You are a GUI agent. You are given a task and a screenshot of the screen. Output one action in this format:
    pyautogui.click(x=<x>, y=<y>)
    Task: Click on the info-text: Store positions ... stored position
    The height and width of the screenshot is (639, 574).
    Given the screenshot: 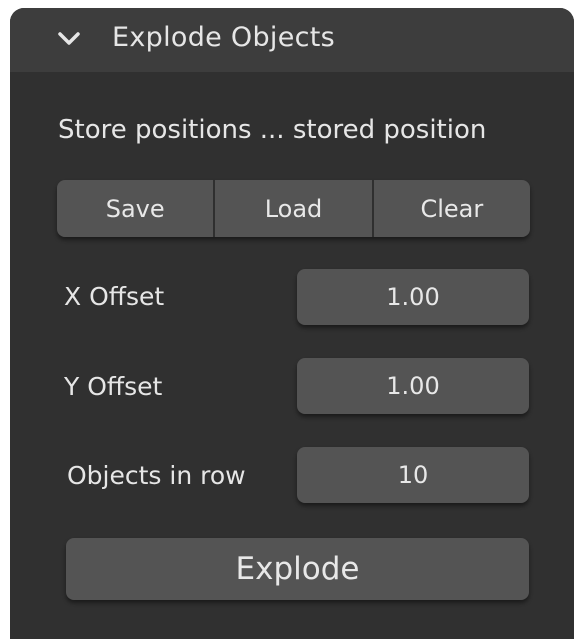 What is the action you would take?
    pyautogui.click(x=272, y=130)
    